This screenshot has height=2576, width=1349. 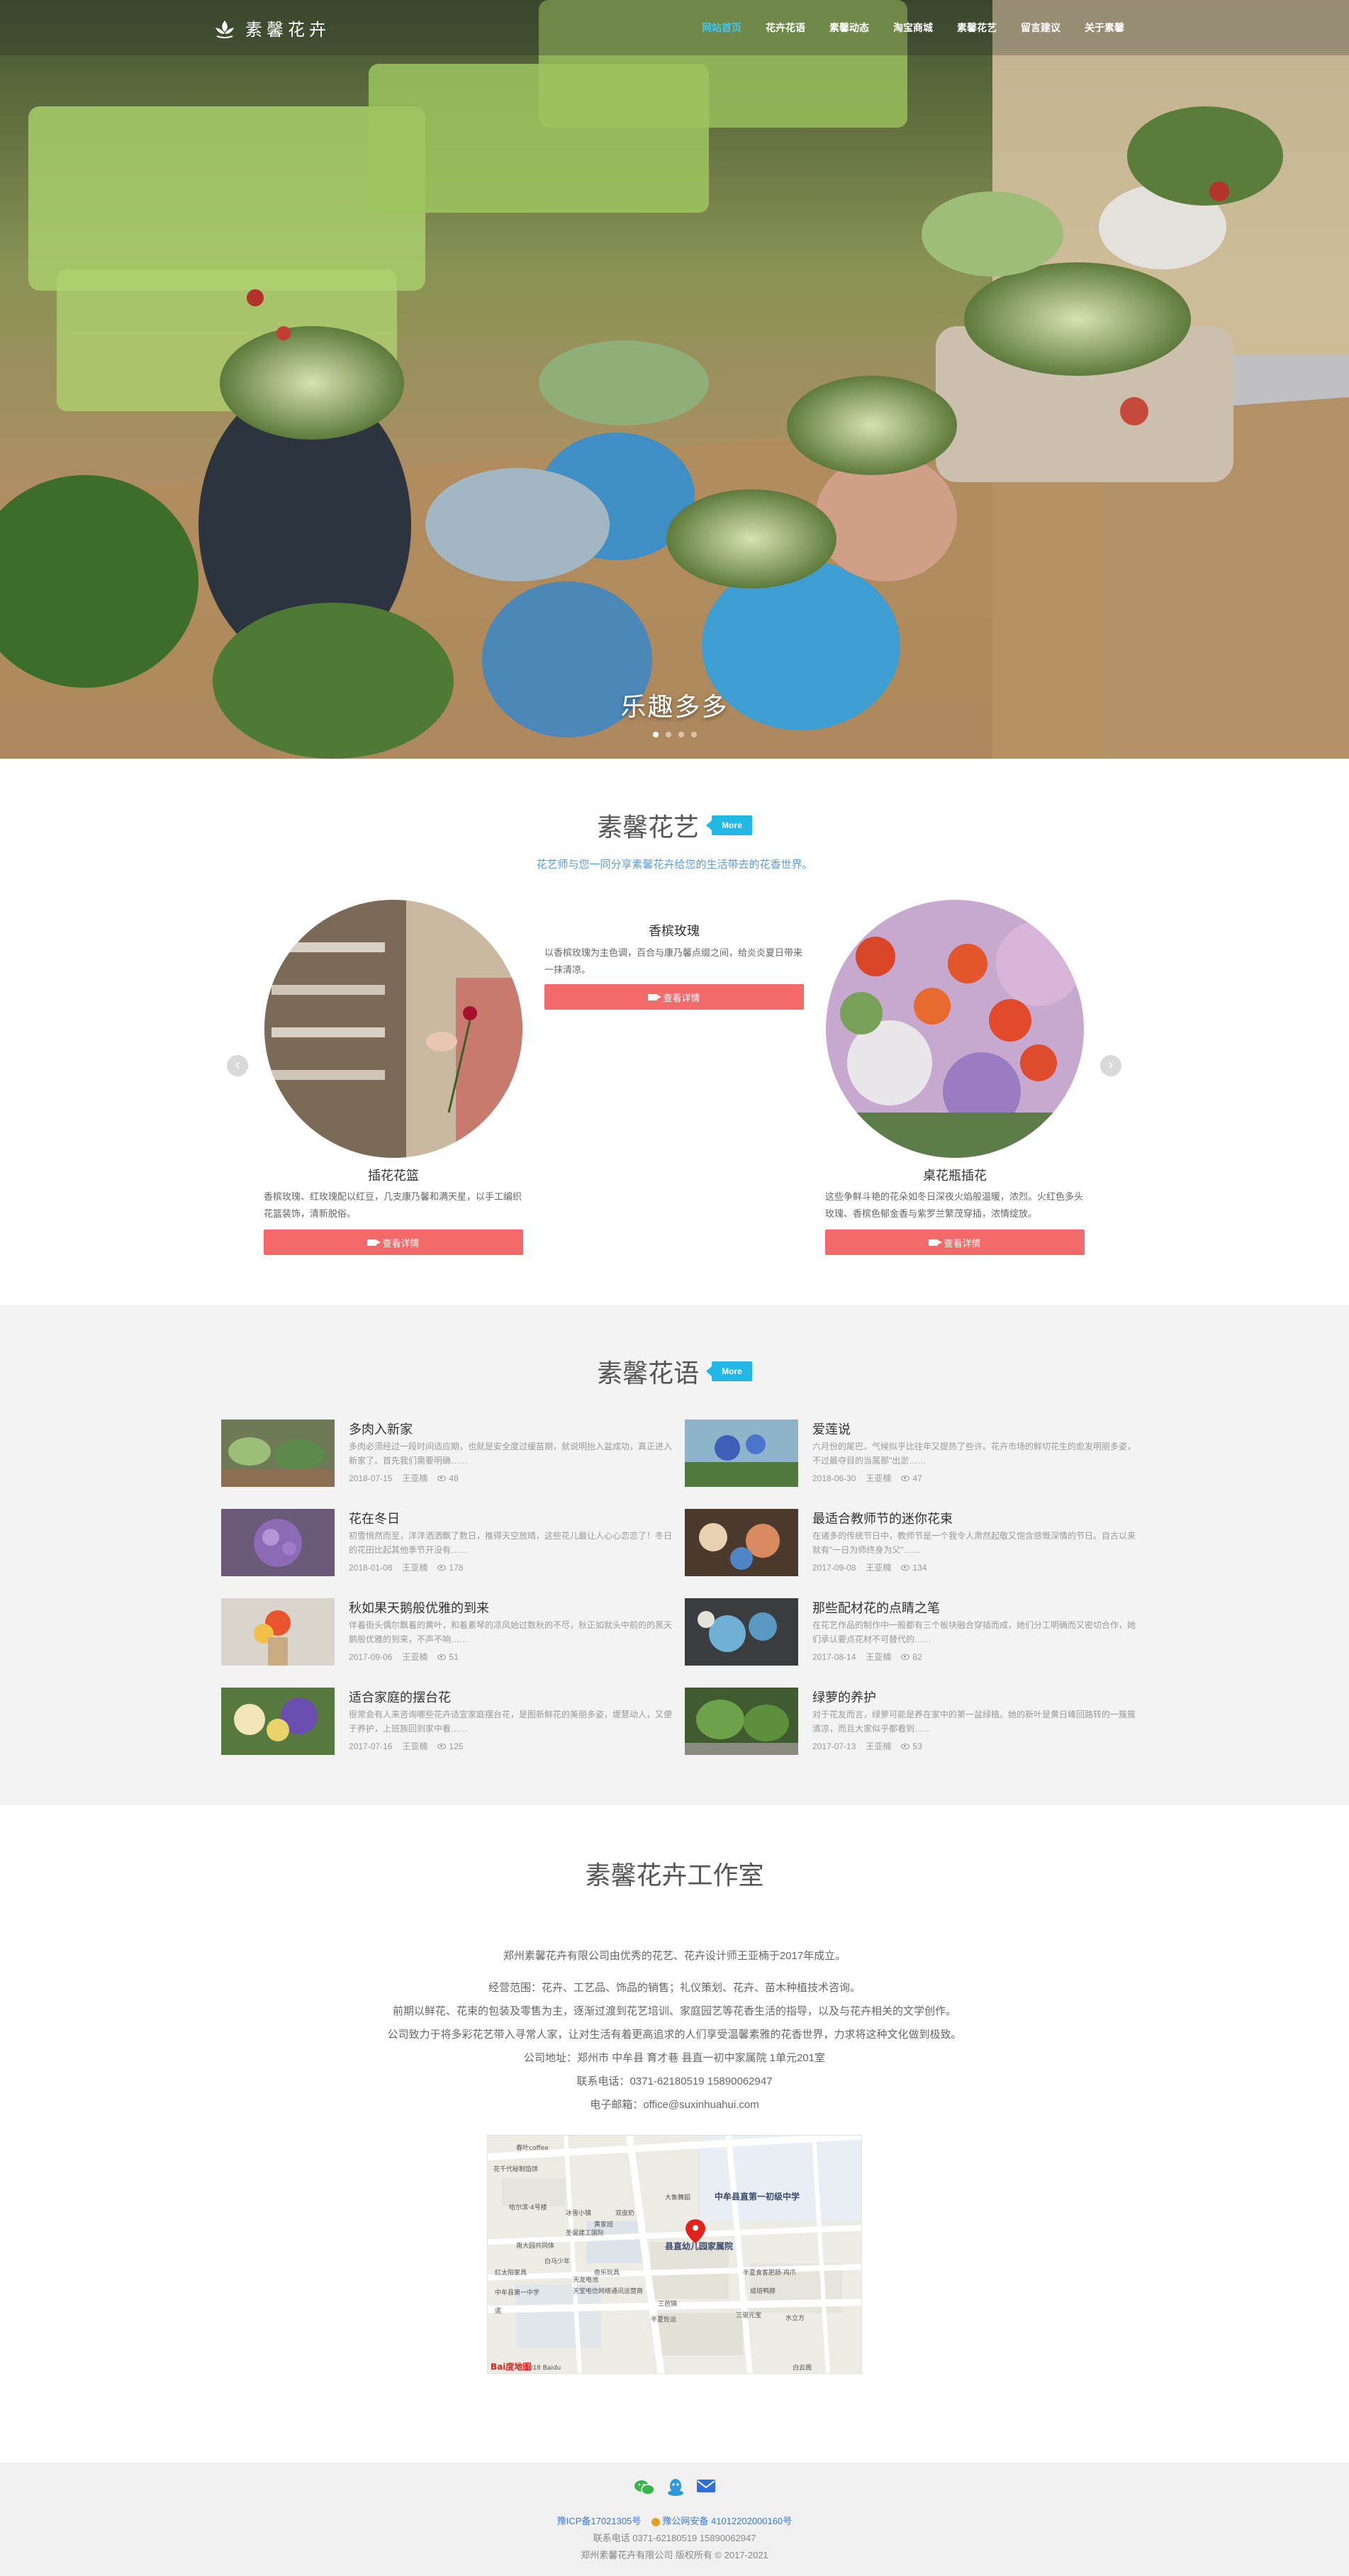 I want to click on post-title: 适合家庭的摆台花, so click(x=400, y=1697).